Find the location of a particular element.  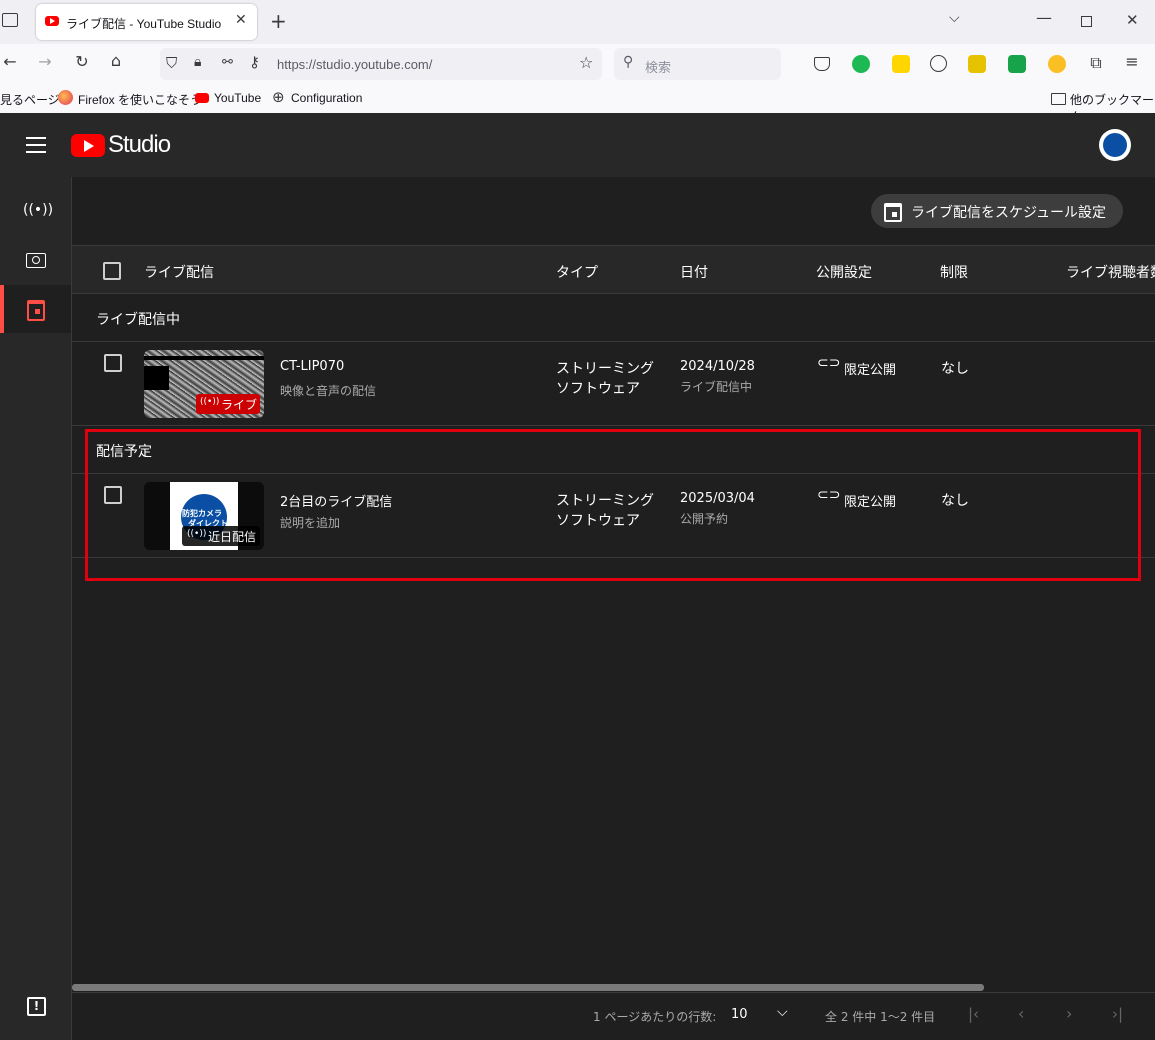

column-header-visibility: 公開設定 is located at coordinates (844, 272).